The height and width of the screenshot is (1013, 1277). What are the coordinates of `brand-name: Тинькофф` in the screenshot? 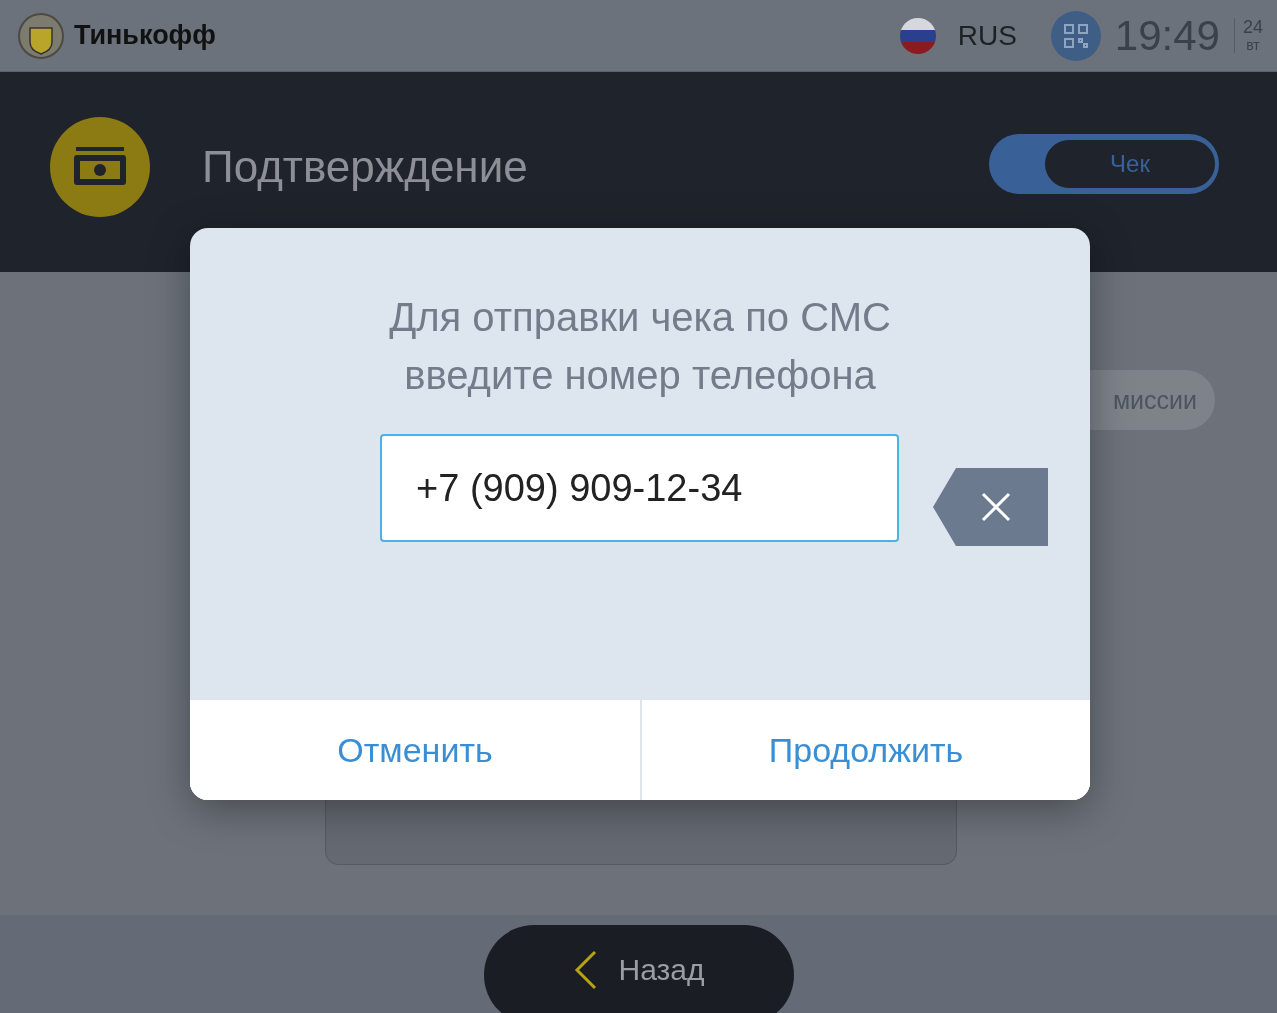 It's located at (145, 35).